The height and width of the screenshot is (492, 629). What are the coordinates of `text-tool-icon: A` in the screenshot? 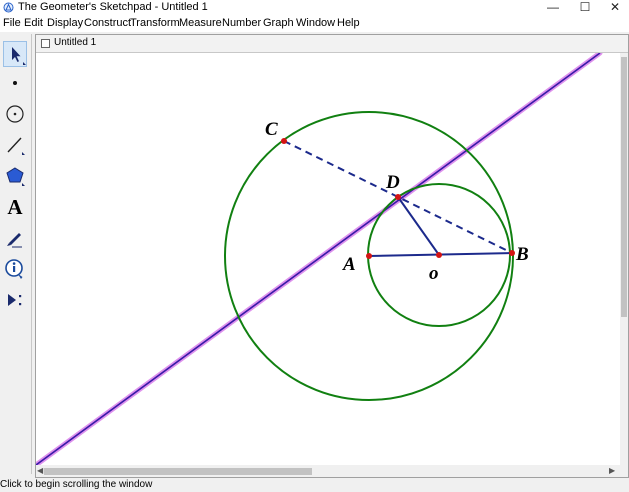 It's located at (15, 207).